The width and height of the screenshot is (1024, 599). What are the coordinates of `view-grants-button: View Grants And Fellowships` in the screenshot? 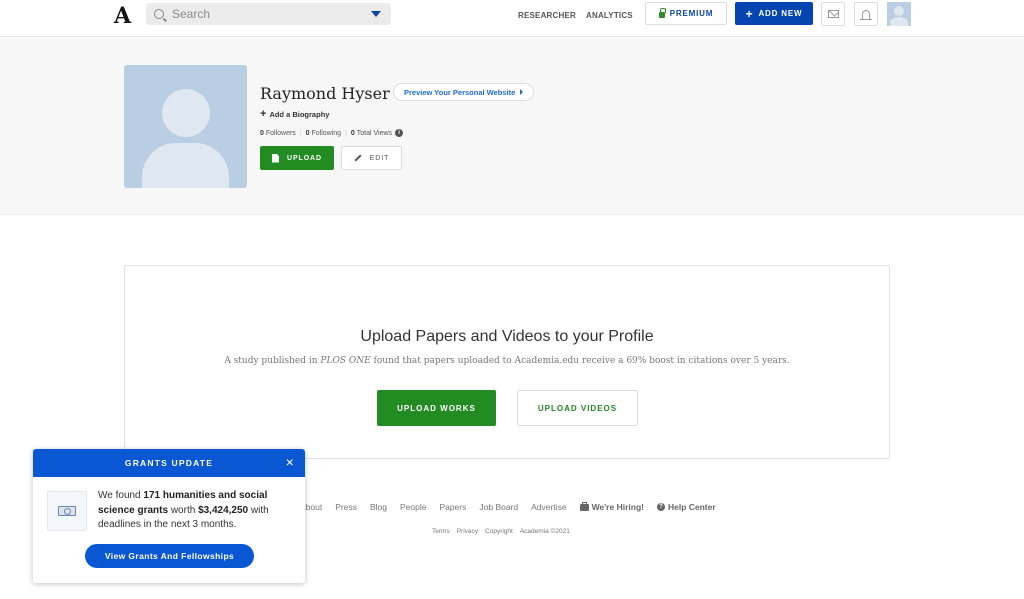 It's located at (169, 556).